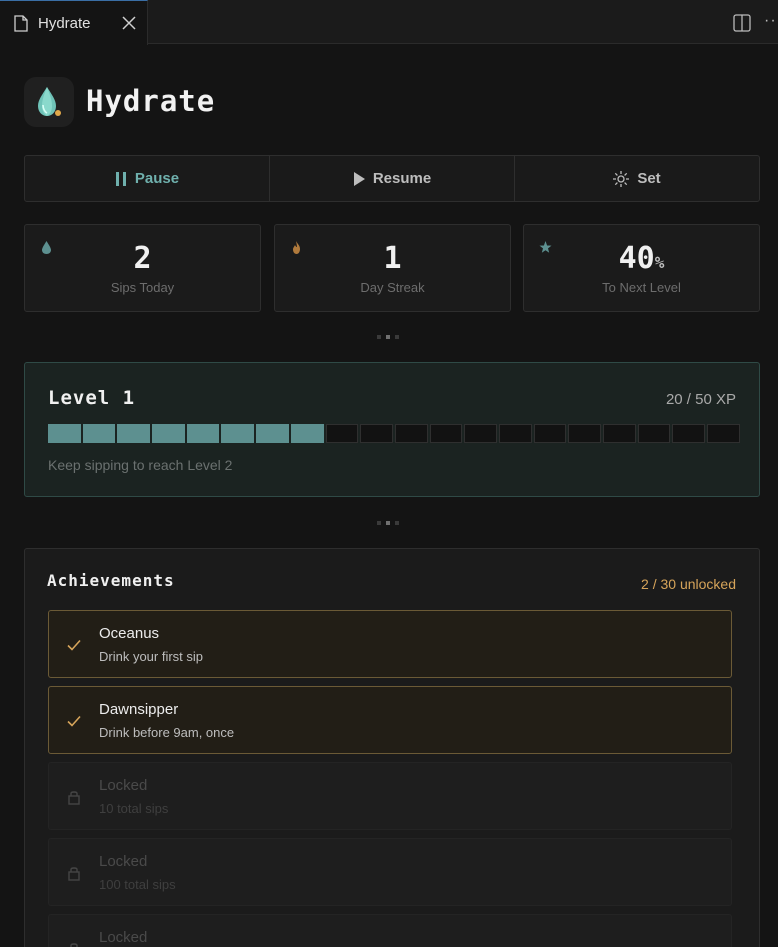 The height and width of the screenshot is (947, 778). I want to click on xp-label: 20 / 50 XP, so click(700, 399).